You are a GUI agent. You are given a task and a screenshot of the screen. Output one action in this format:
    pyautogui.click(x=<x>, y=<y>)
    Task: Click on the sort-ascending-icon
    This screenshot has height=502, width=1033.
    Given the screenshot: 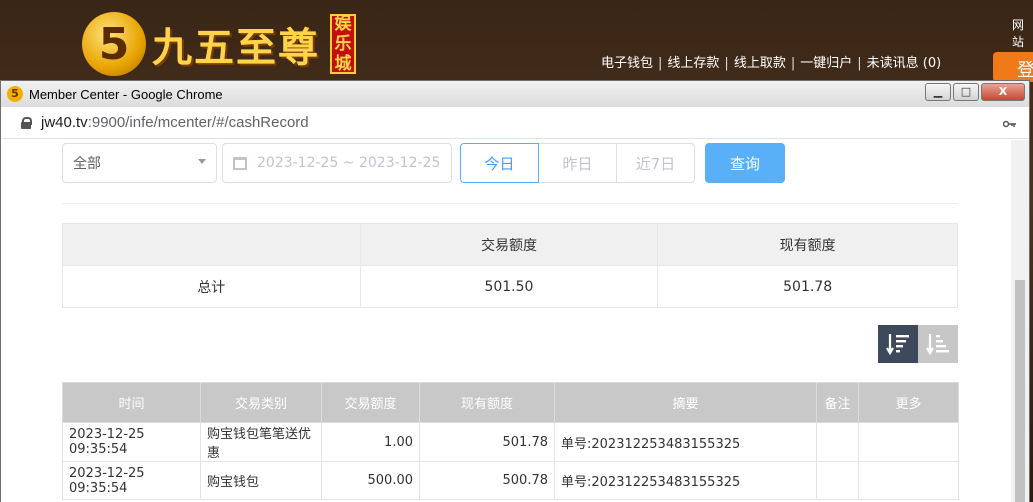 What is the action you would take?
    pyautogui.click(x=937, y=345)
    